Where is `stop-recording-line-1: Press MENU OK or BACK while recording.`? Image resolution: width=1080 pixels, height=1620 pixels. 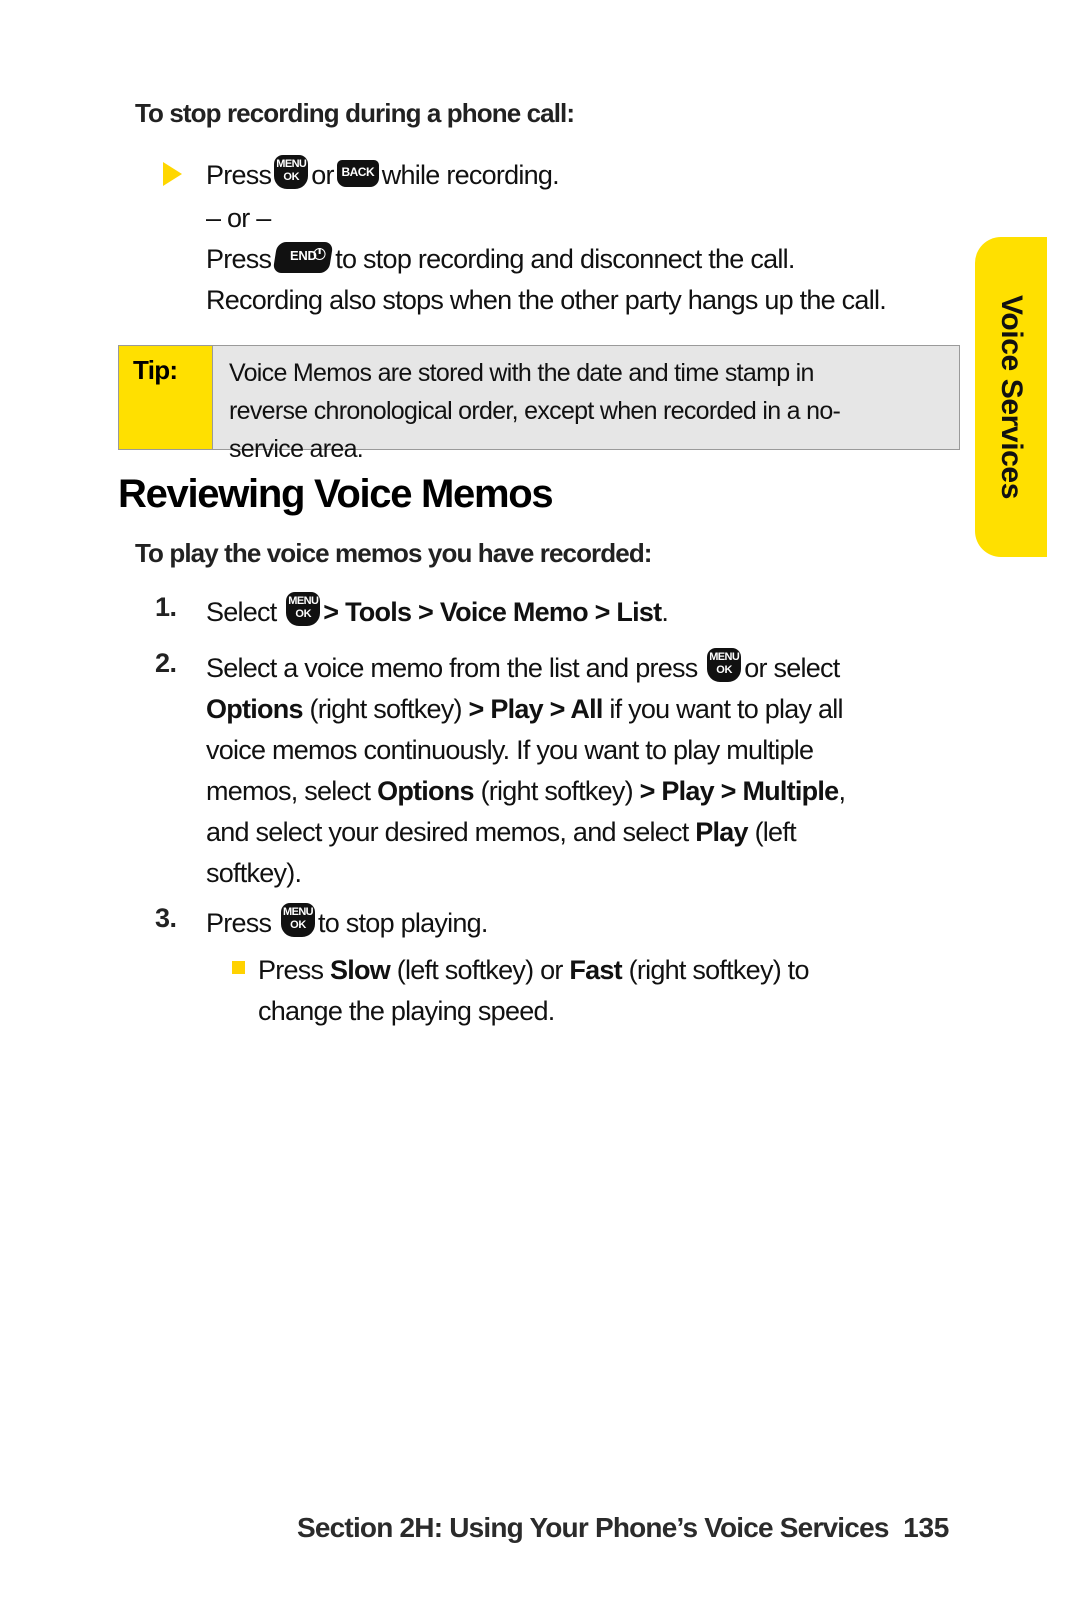
stop-recording-line-1: Press MENU OK or BACK while recording. is located at coordinates (383, 175).